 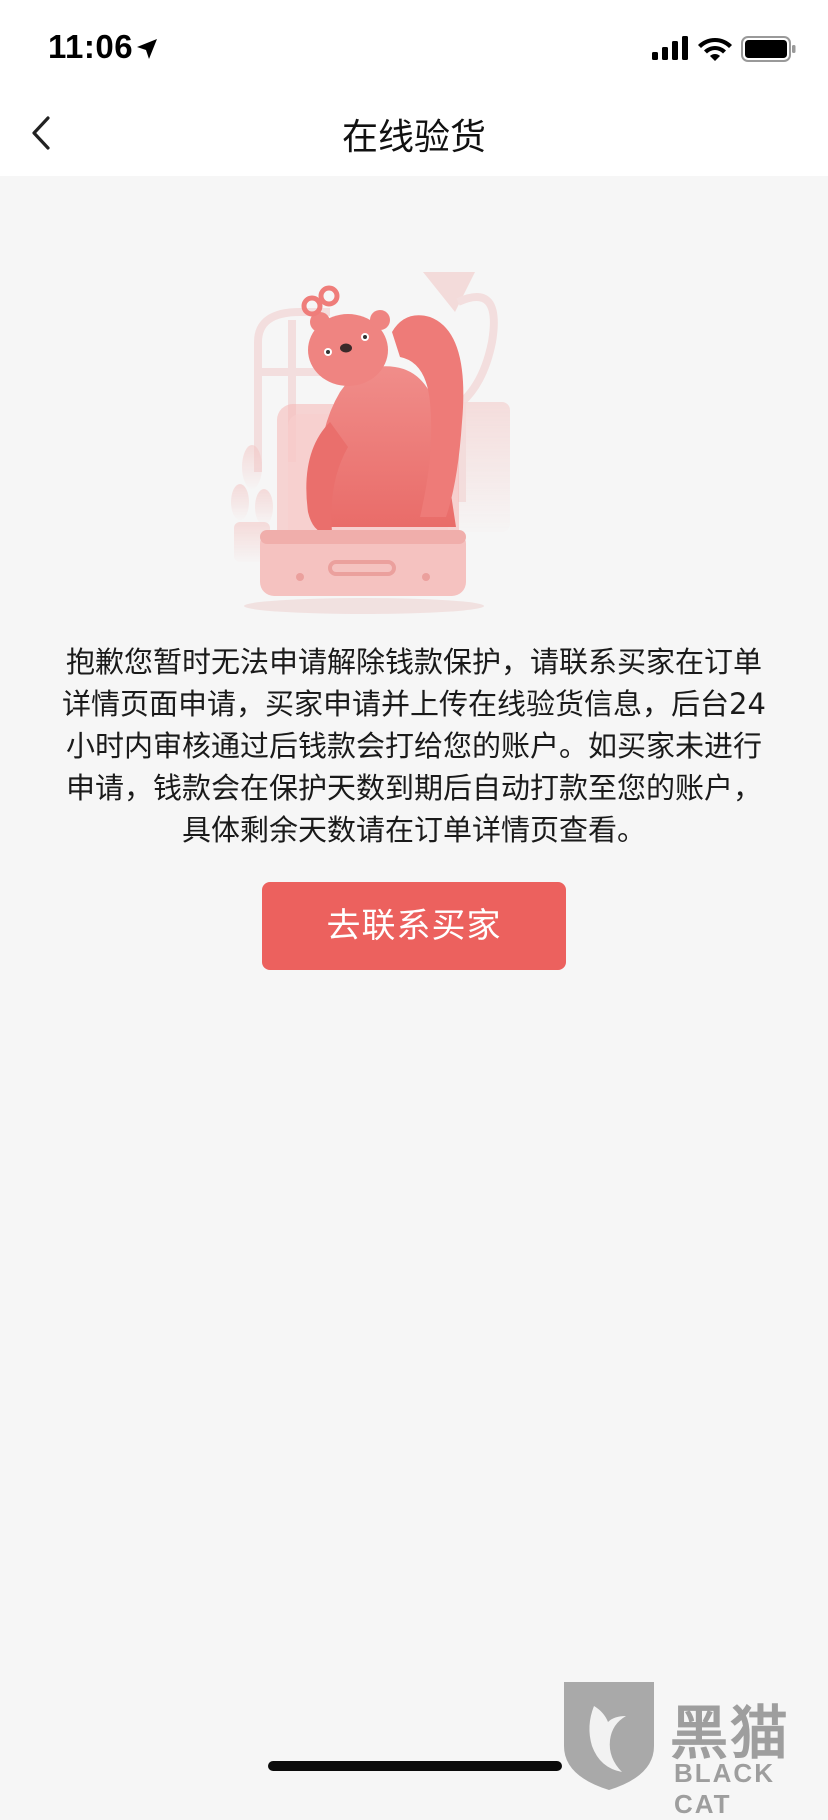 What do you see at coordinates (413, 830) in the screenshot?
I see `message-line: 具体剩余天数请在订单详情页查看。` at bounding box center [413, 830].